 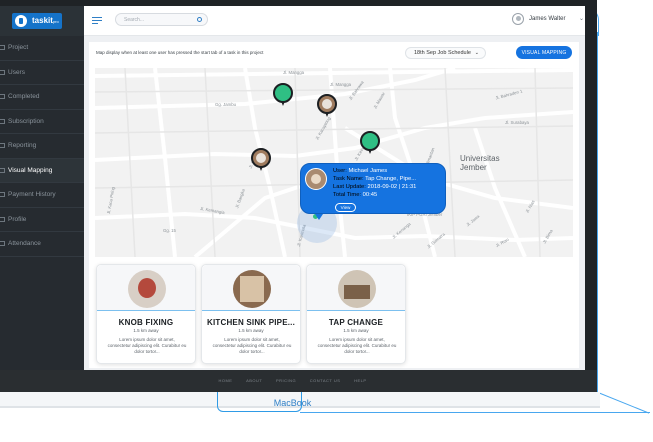 I want to click on footer-link-contact: CONTACT US, so click(x=325, y=380).